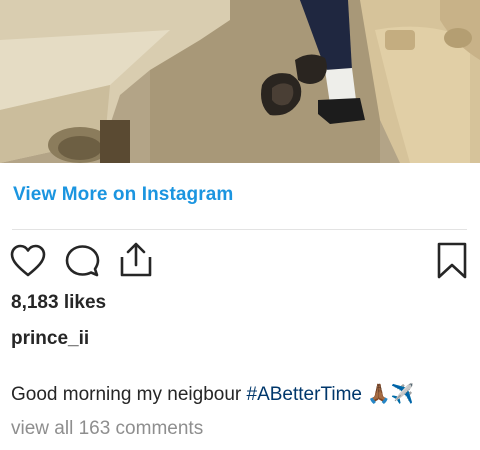  Describe the element at coordinates (58, 303) in the screenshot. I see `likes-count: 8,183 likes` at that location.